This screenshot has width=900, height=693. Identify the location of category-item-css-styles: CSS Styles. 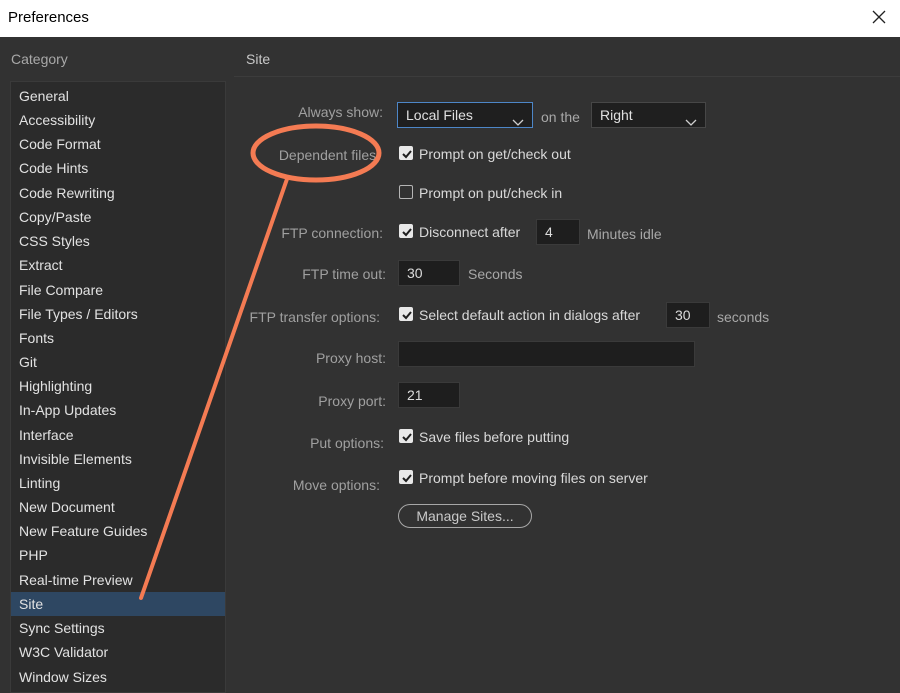
(118, 241).